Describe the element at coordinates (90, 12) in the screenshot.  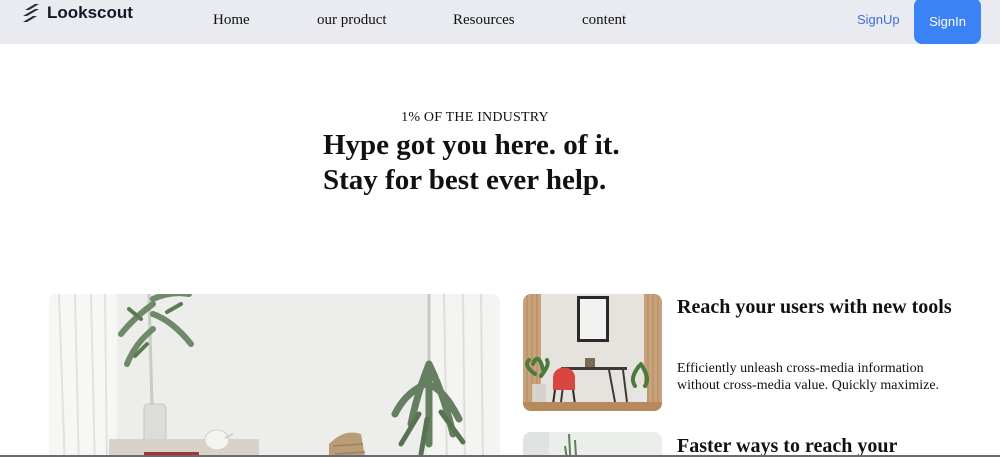
I see `brand-name: Lookscout` at that location.